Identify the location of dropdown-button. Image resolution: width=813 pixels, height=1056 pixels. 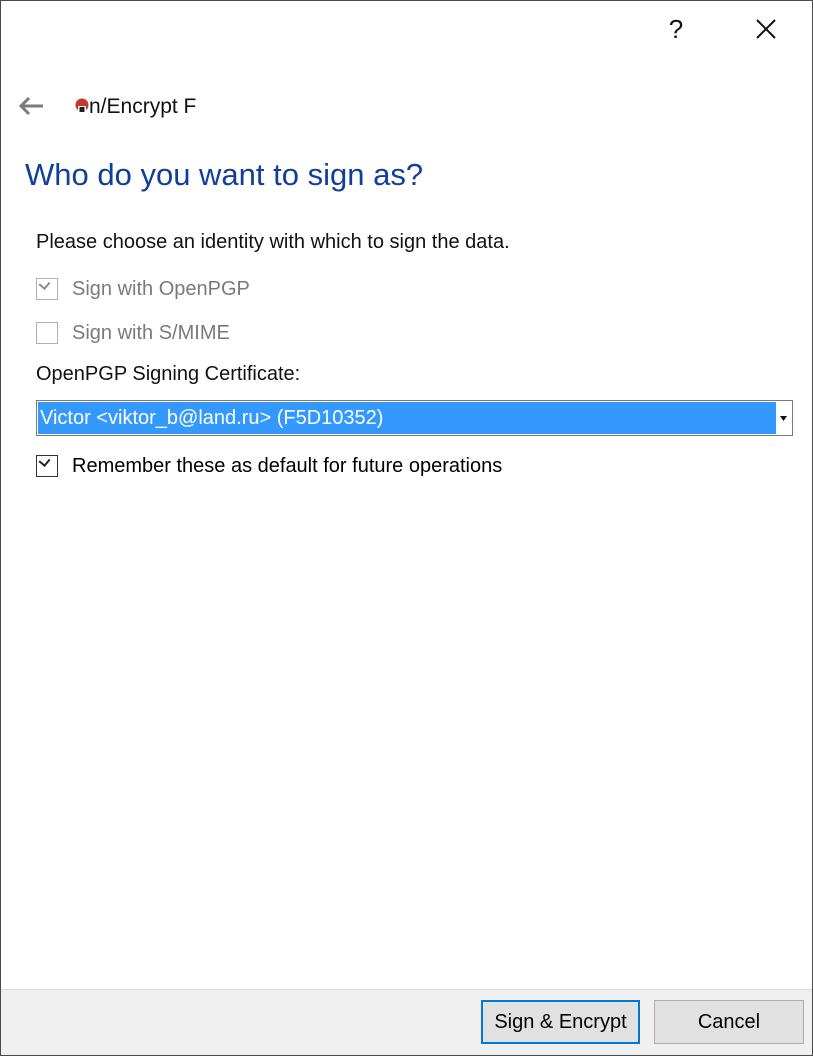
(783, 418).